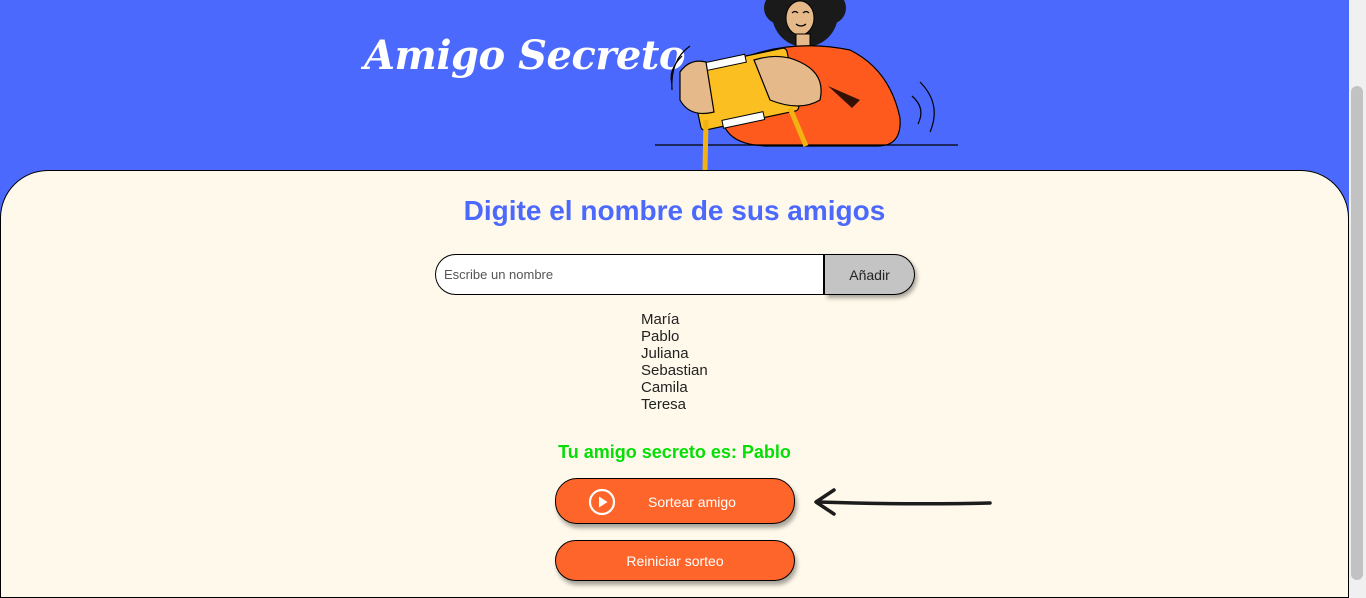 This screenshot has height=598, width=1366. What do you see at coordinates (664, 387) in the screenshot?
I see `list-item: Camila` at bounding box center [664, 387].